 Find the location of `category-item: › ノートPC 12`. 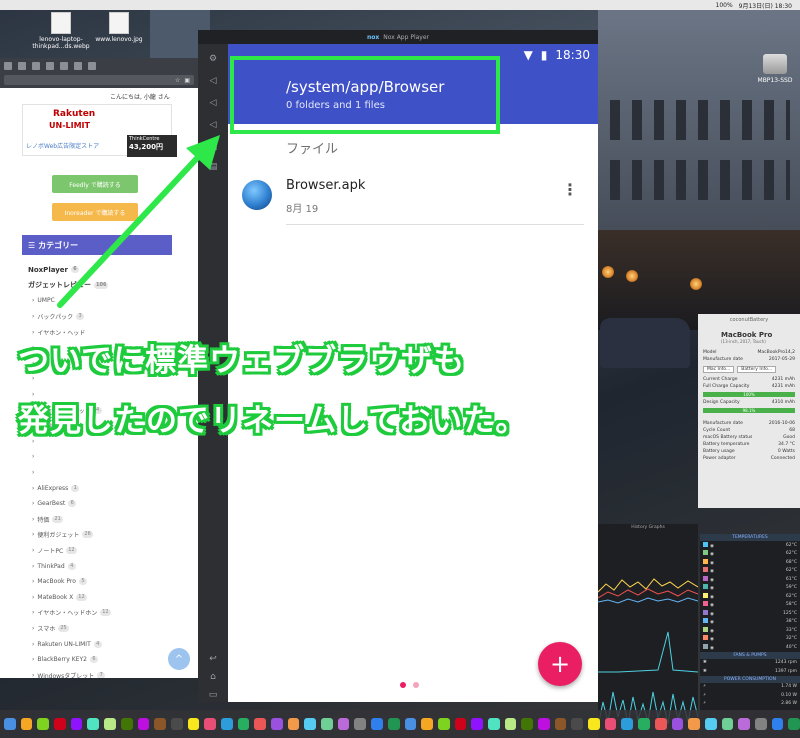

category-item: › ノートPC 12 is located at coordinates (103, 551).